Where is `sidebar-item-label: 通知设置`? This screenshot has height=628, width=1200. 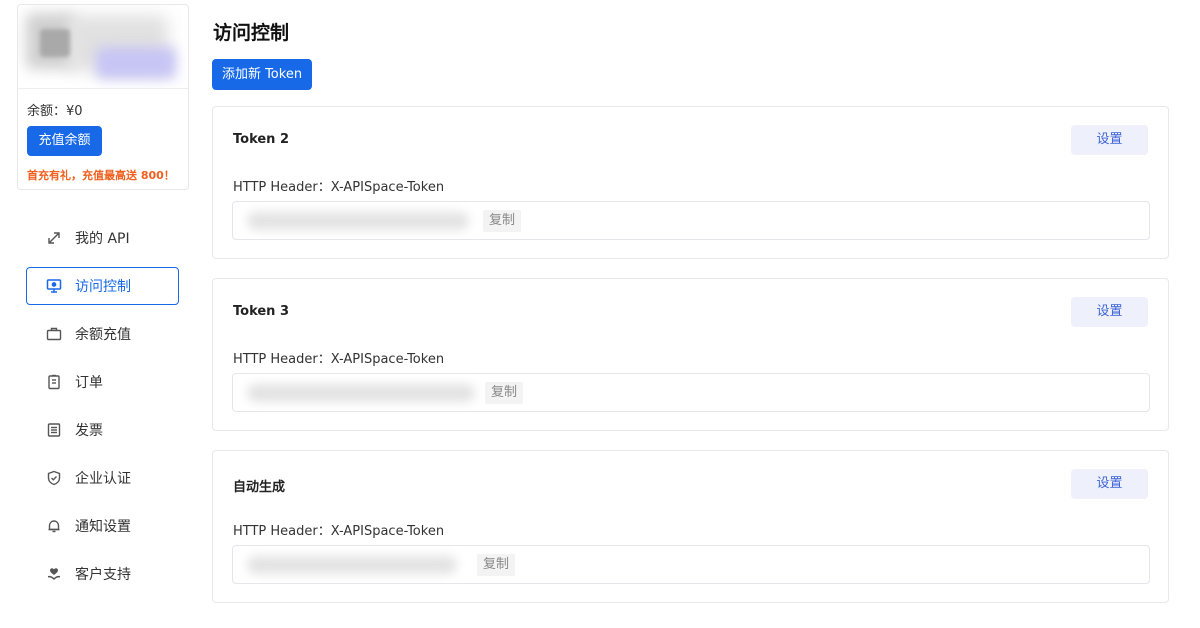 sidebar-item-label: 通知设置 is located at coordinates (103, 527).